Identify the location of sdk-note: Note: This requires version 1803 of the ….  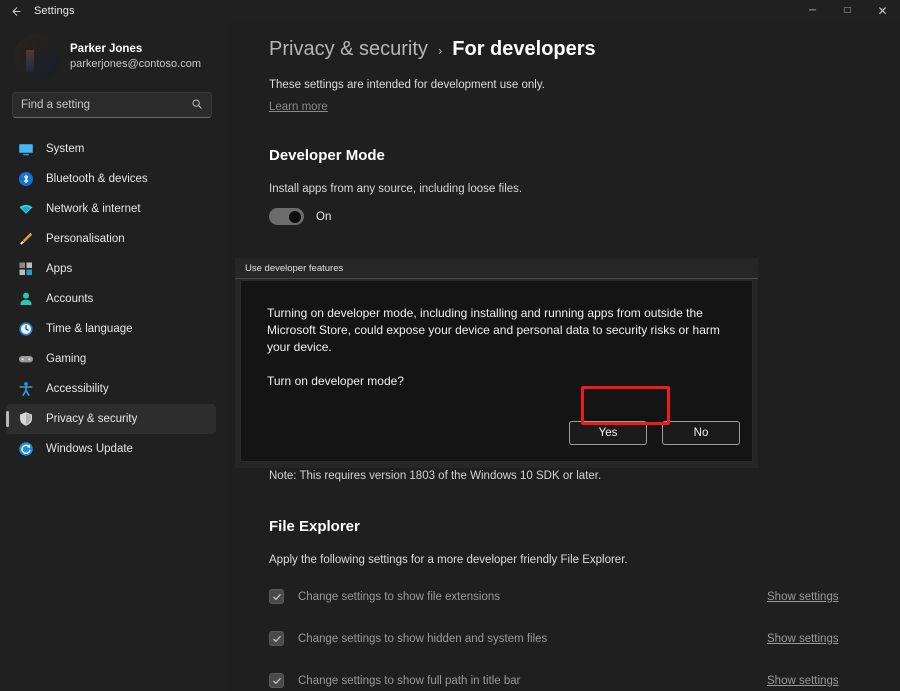
(435, 476).